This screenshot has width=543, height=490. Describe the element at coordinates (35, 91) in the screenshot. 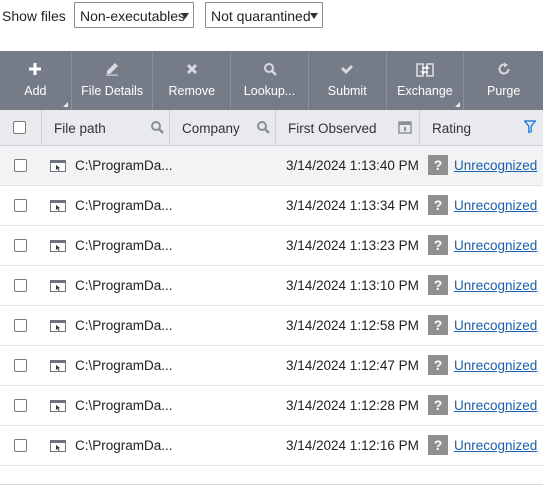

I see `add-label: Add` at that location.